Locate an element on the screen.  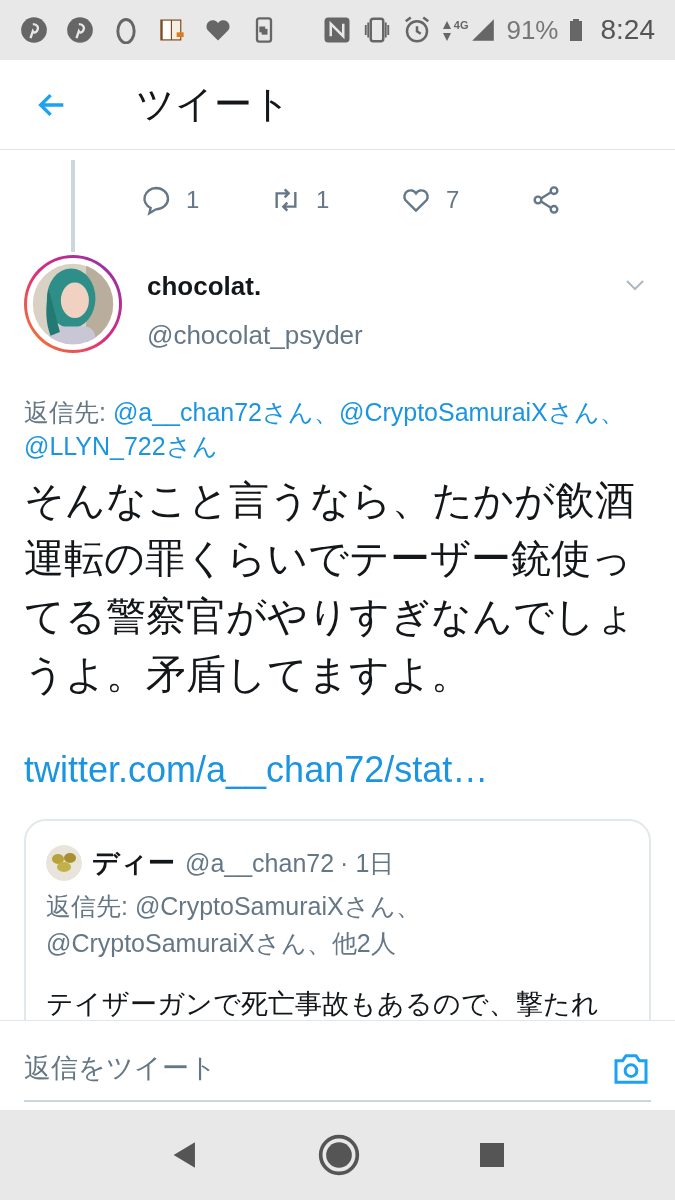
reply-button: 1 is located at coordinates (205, 200).